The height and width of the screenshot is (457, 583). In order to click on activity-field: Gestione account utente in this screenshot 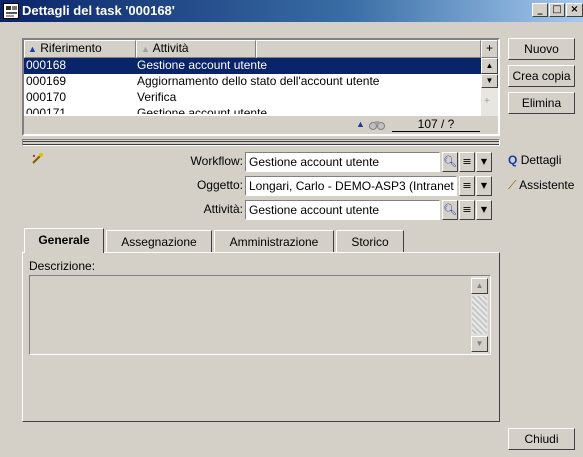, I will do `click(342, 210)`.